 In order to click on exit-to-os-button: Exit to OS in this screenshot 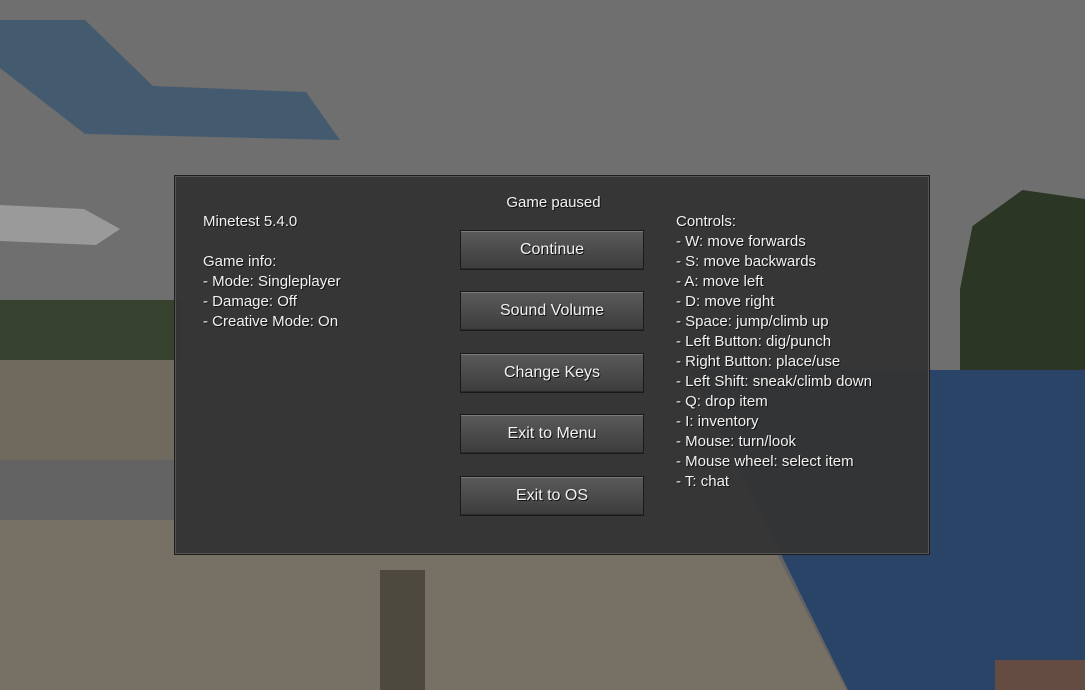, I will do `click(552, 496)`.